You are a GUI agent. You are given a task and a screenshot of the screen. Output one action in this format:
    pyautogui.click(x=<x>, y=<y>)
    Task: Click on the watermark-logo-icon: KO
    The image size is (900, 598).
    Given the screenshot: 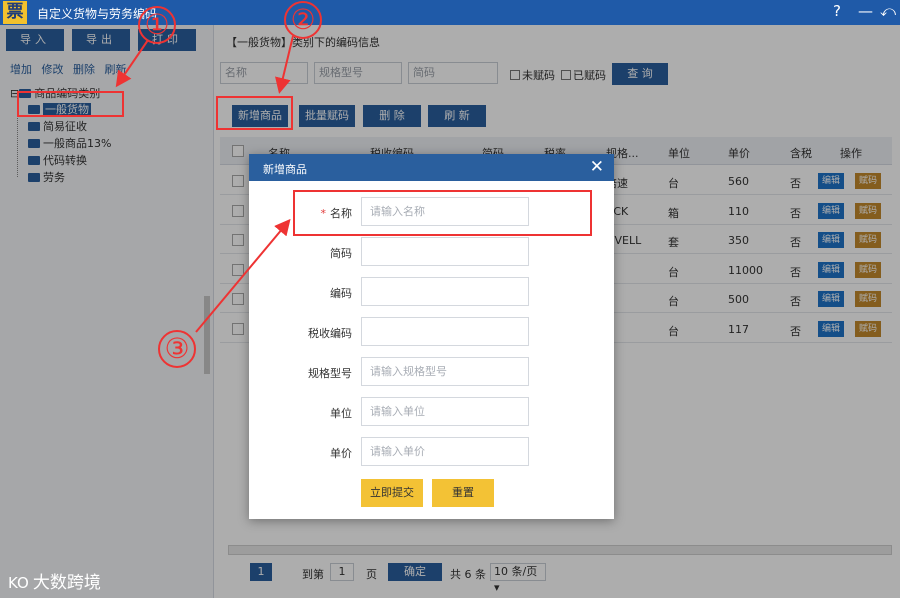 What is the action you would take?
    pyautogui.click(x=18, y=583)
    